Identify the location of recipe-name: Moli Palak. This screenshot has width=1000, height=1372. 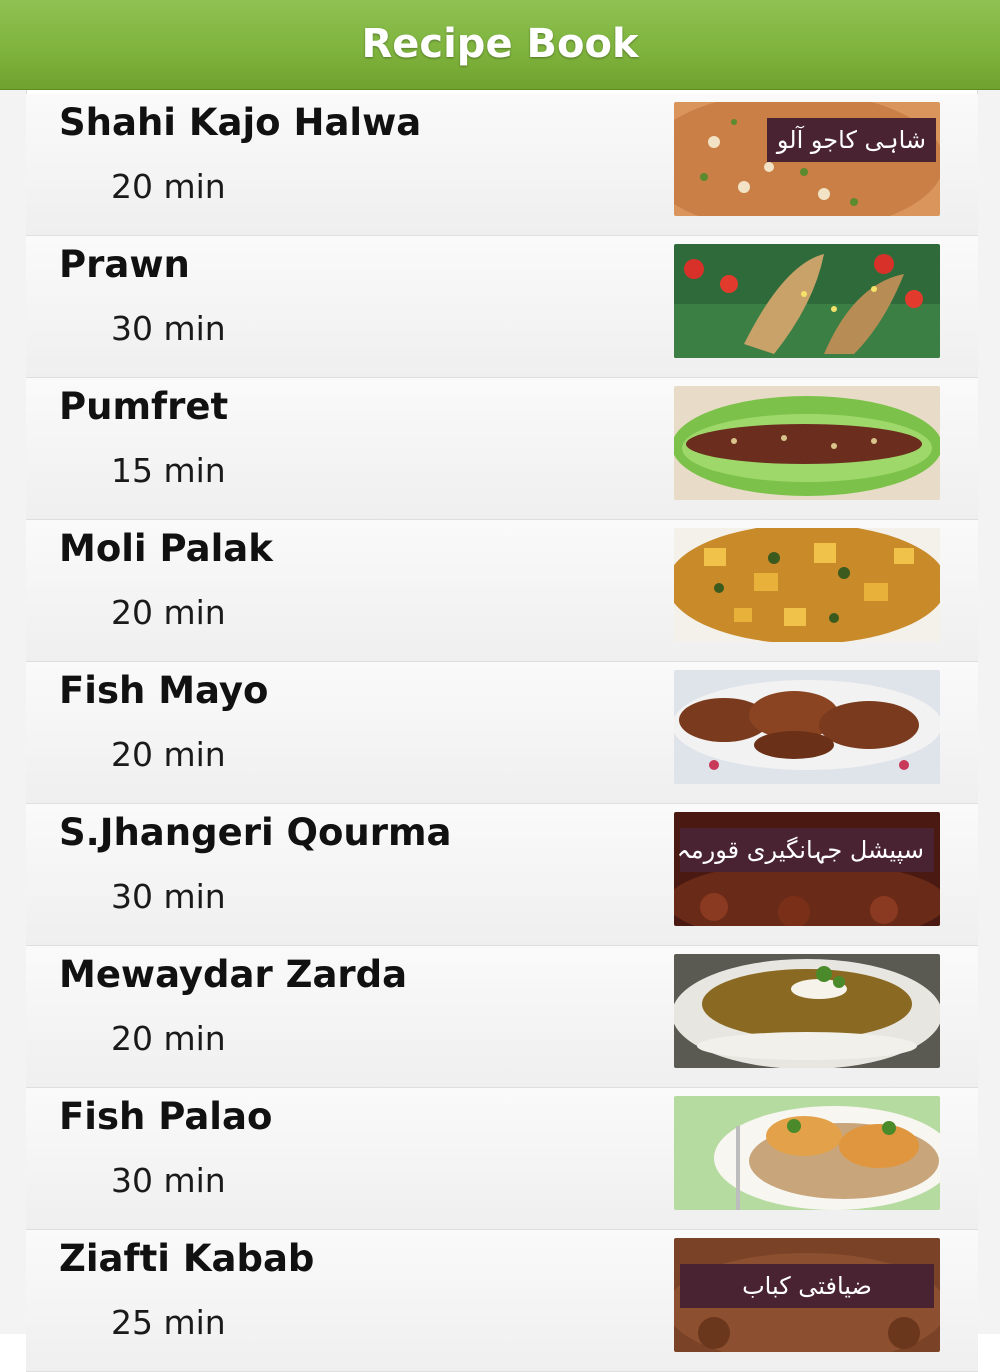
(166, 548).